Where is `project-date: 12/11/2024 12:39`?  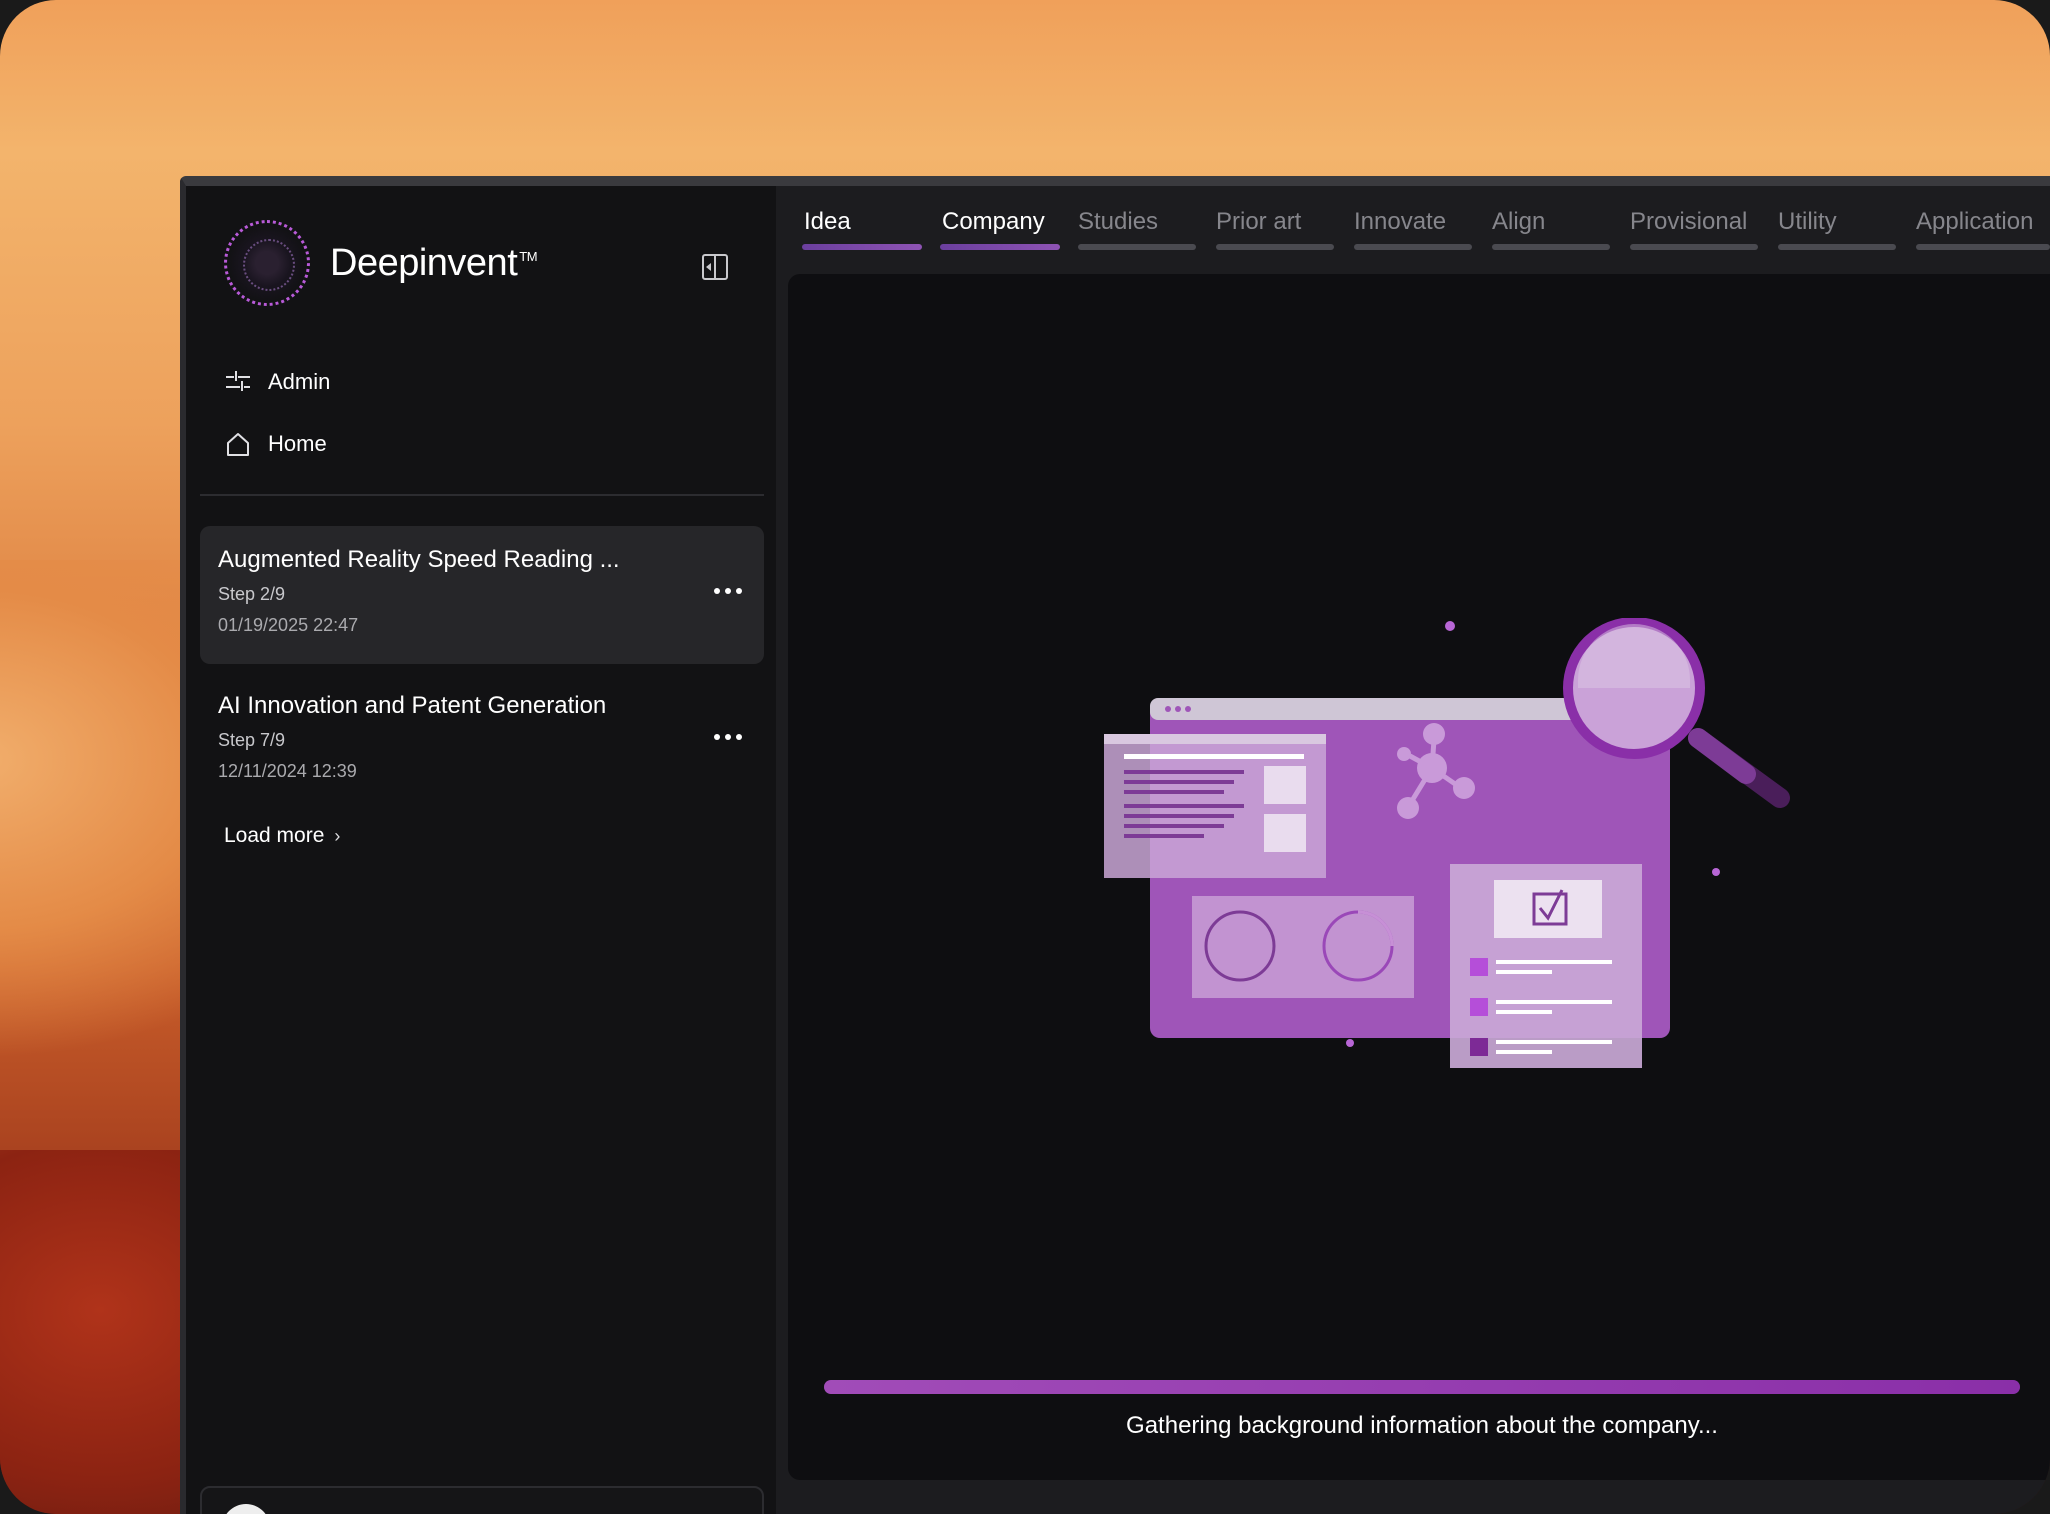
project-date: 12/11/2024 12:39 is located at coordinates (287, 771).